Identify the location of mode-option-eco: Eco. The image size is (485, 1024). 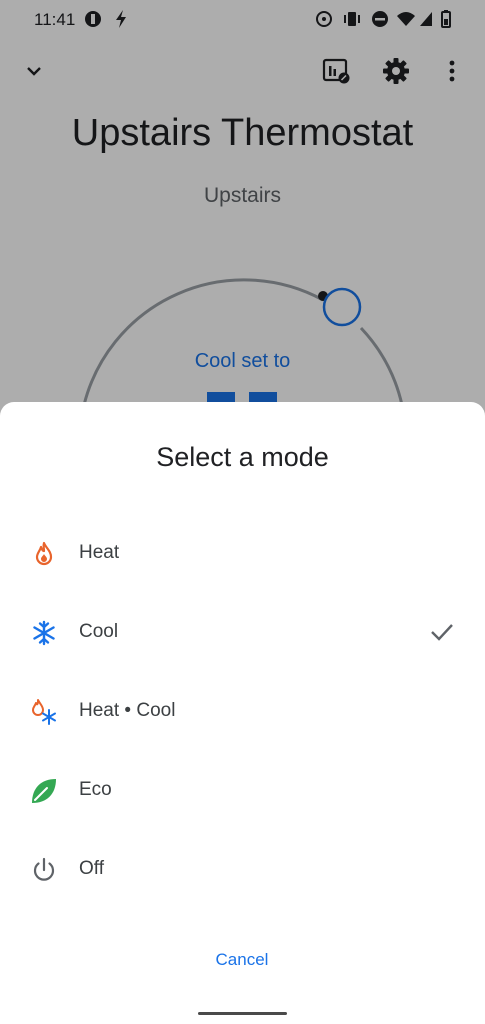
(242, 791).